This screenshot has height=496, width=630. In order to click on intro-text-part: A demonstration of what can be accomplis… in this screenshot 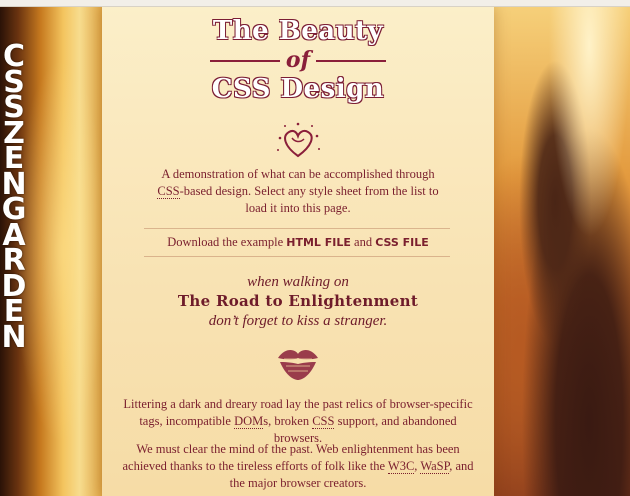, I will do `click(298, 174)`.